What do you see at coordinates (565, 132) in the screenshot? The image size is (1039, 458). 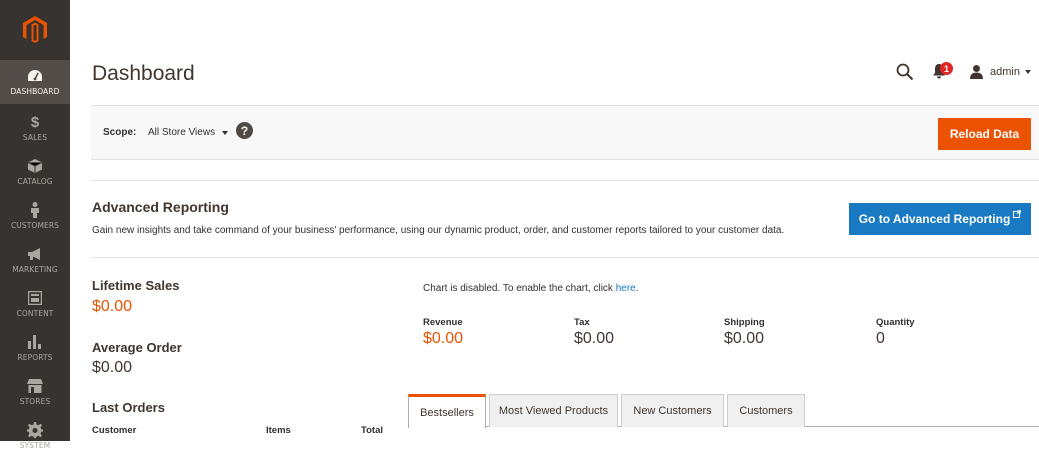 I see `scope-bar: Scope: All Store Views ? Reload Data` at bounding box center [565, 132].